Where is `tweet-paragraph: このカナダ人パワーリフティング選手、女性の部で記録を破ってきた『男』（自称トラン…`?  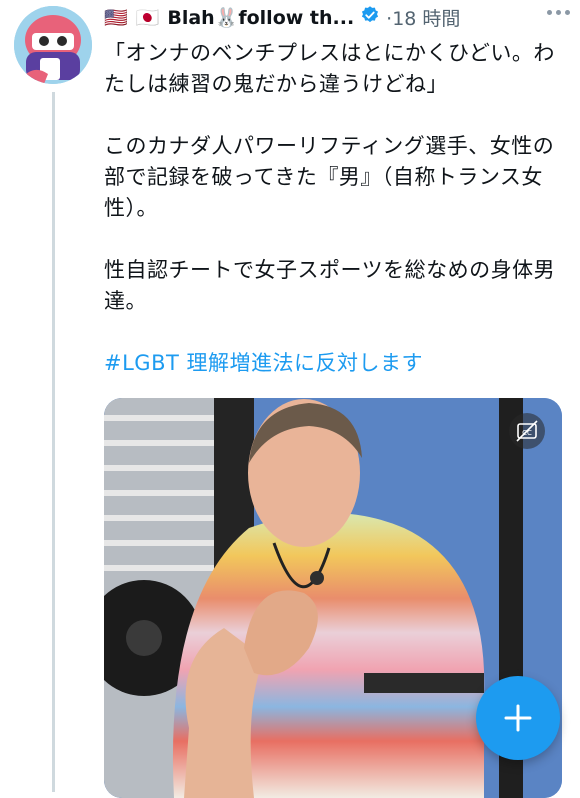
tweet-paragraph: このカナダ人パワーリフティング選手、女性の部で記録を破ってきた『男』（自称トラン… is located at coordinates (329, 177).